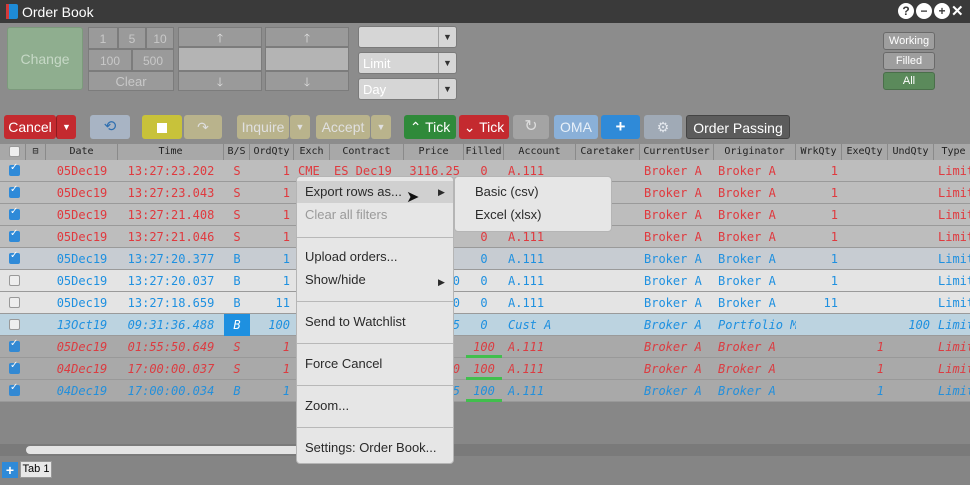 Image resolution: width=970 pixels, height=485 pixels. Describe the element at coordinates (911, 152) in the screenshot. I see `column-header-undqty: UndQty` at that location.